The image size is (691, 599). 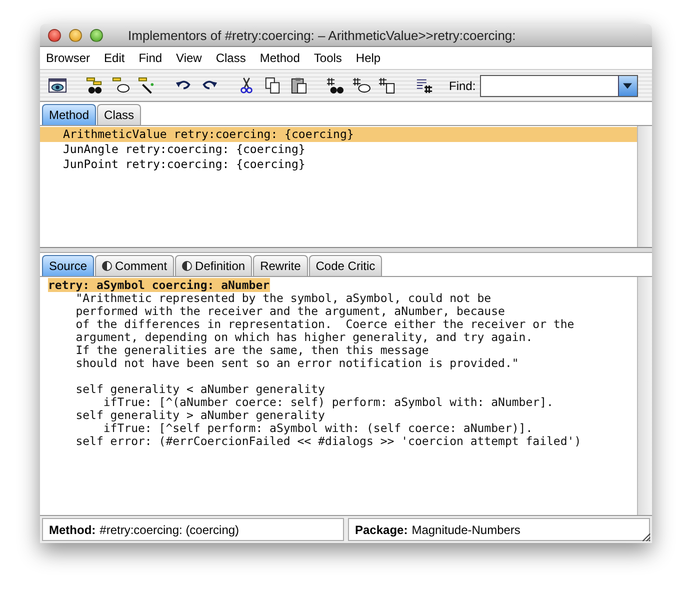 I want to click on tab: Rewrite, so click(x=280, y=265).